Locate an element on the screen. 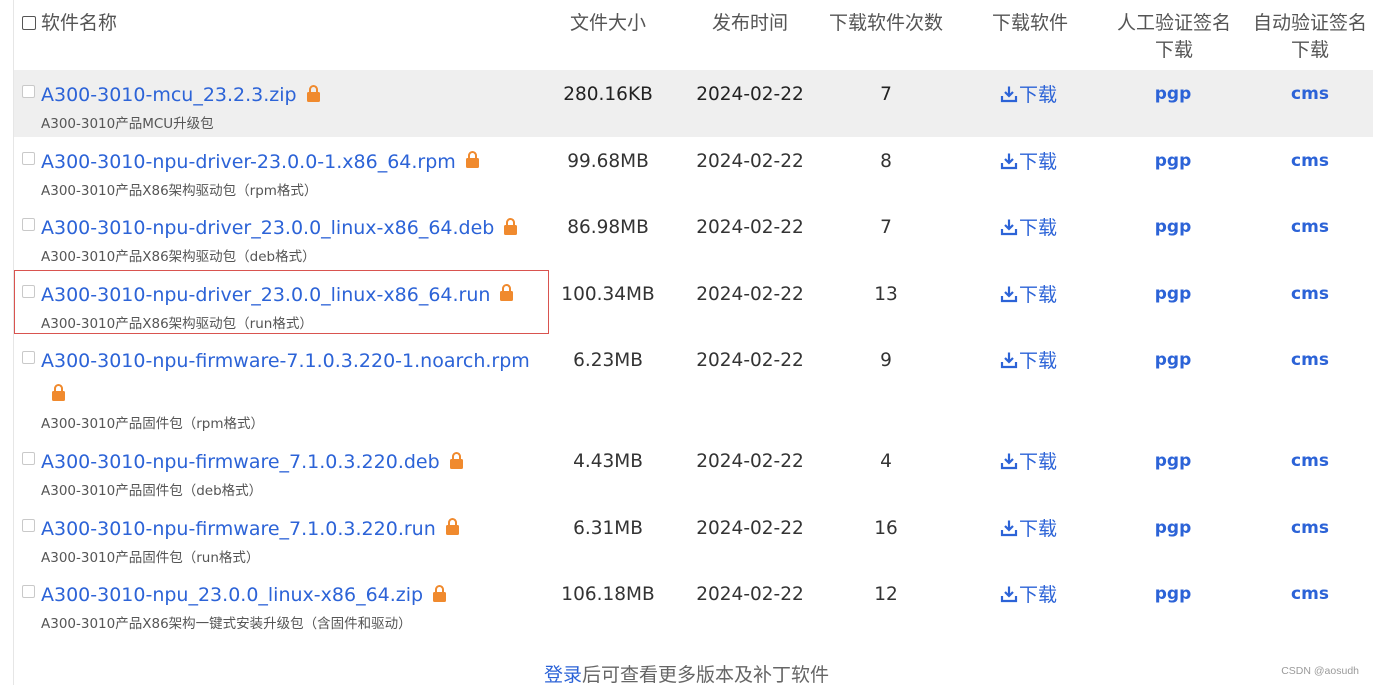 Image resolution: width=1373 pixels, height=685 pixels. download-count: 12 is located at coordinates (886, 594).